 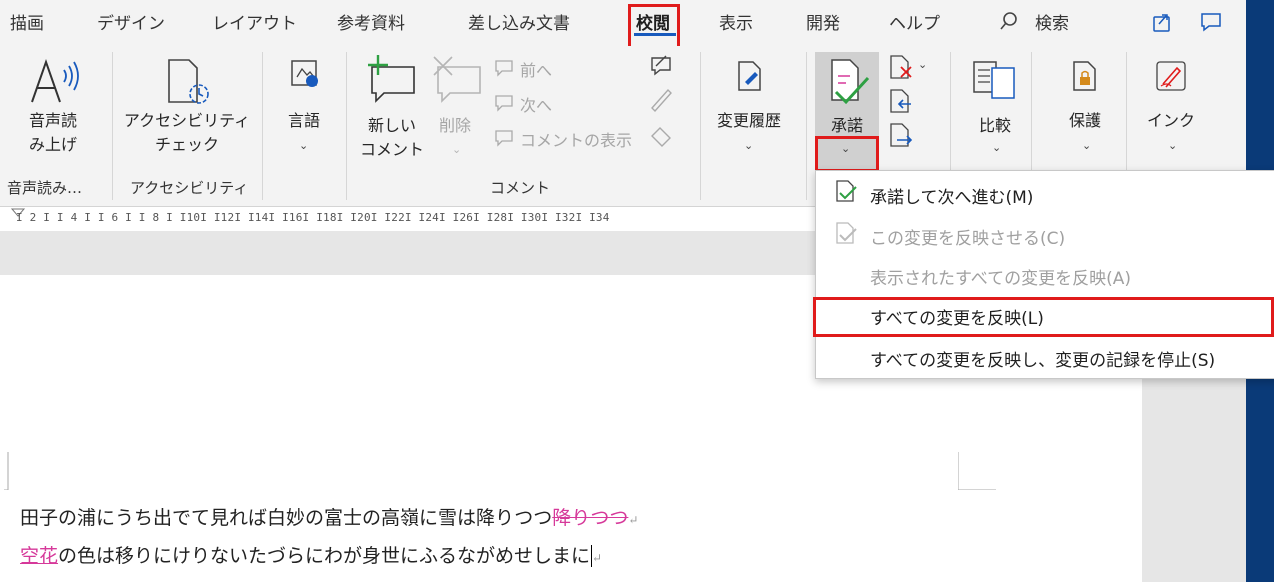 I want to click on comments-group-label: コメント, so click(x=520, y=188).